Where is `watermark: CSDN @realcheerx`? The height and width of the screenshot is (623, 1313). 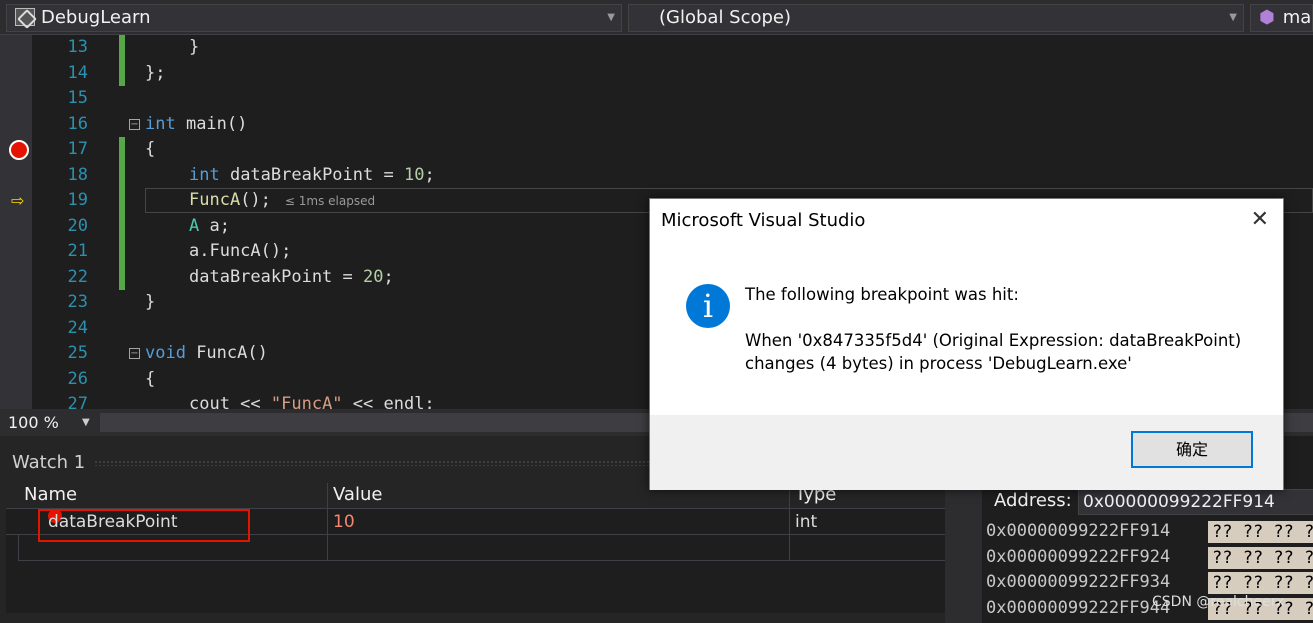 watermark: CSDN @realcheerx is located at coordinates (1218, 602).